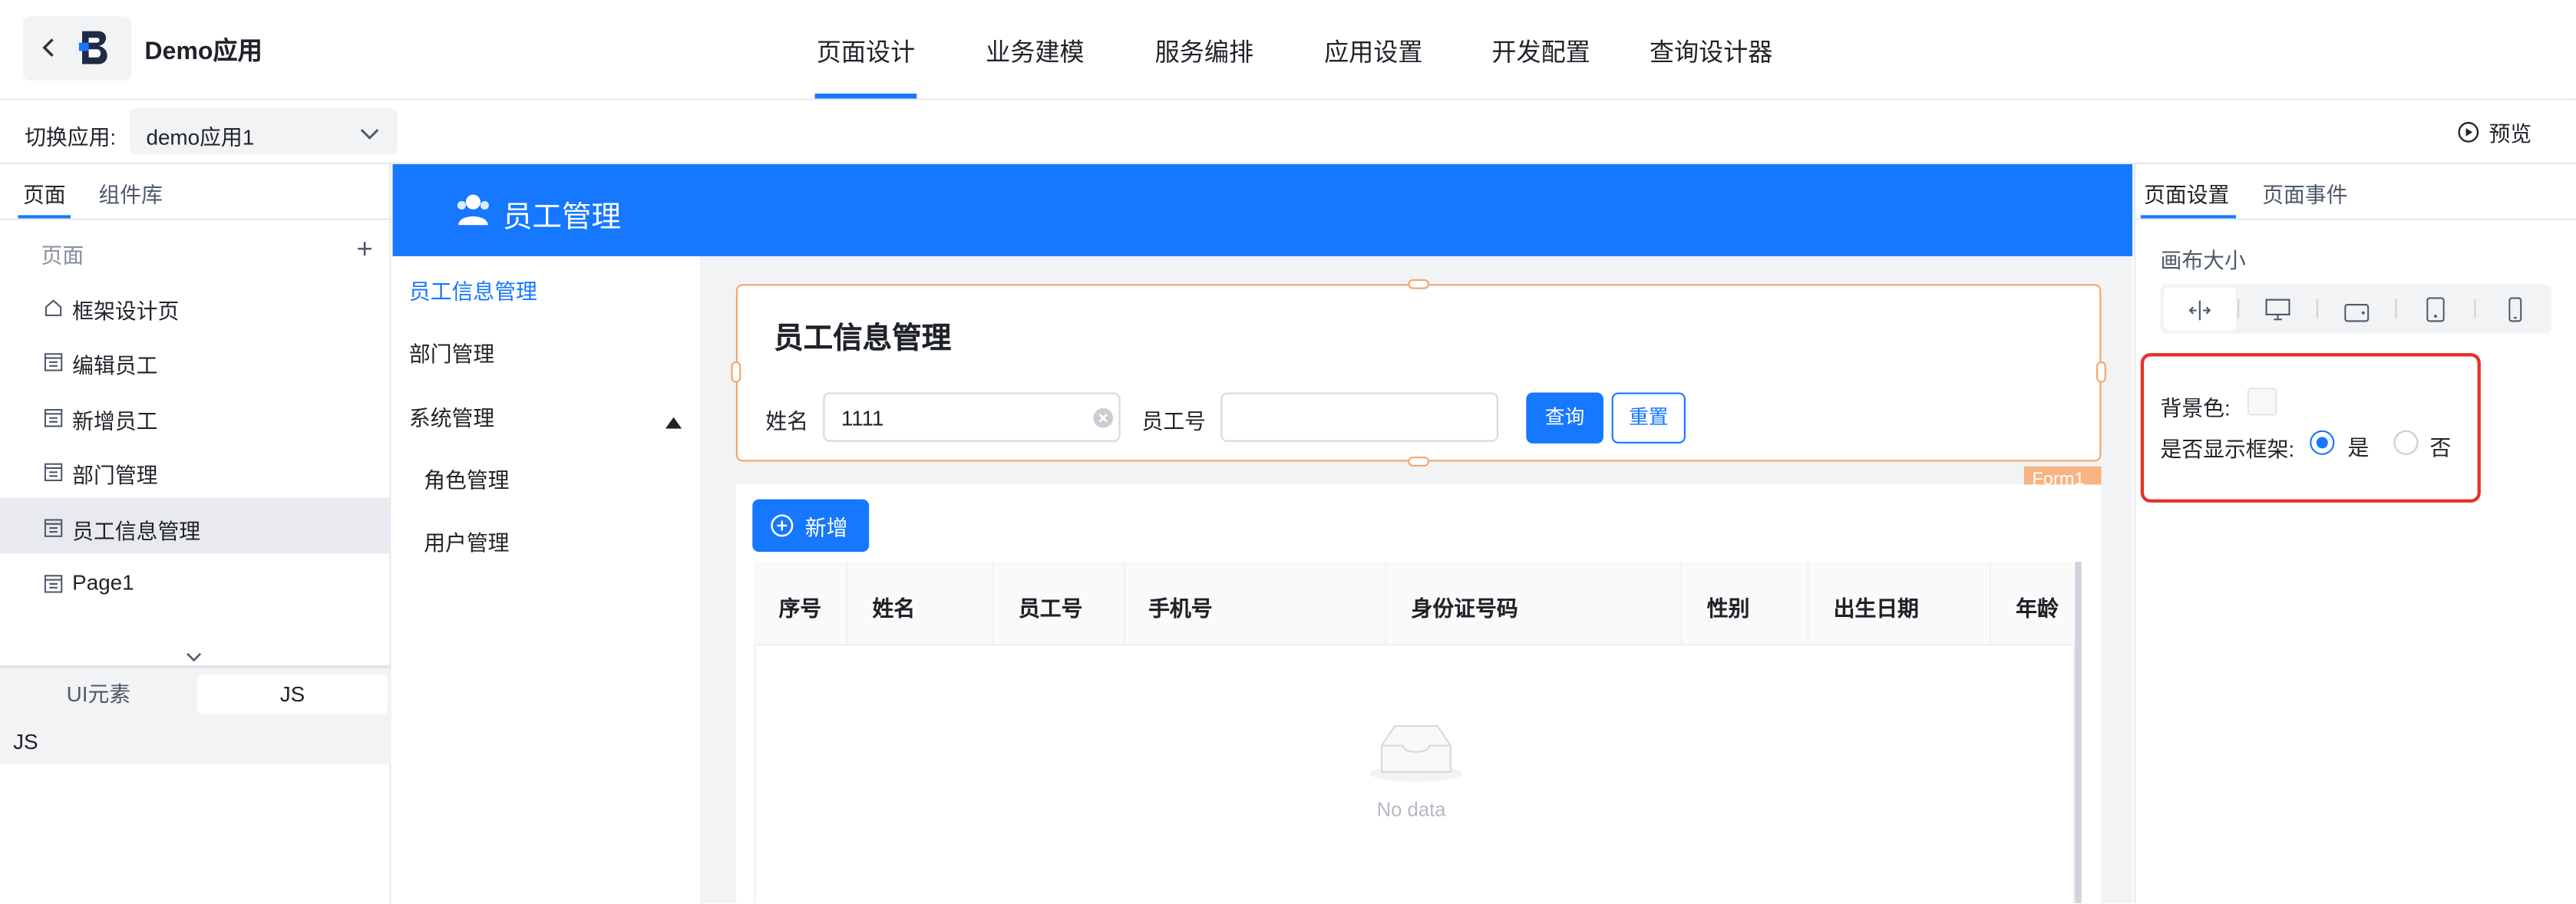 This screenshot has width=2576, height=904. Describe the element at coordinates (736, 372) in the screenshot. I see `resize-handle-left` at that location.